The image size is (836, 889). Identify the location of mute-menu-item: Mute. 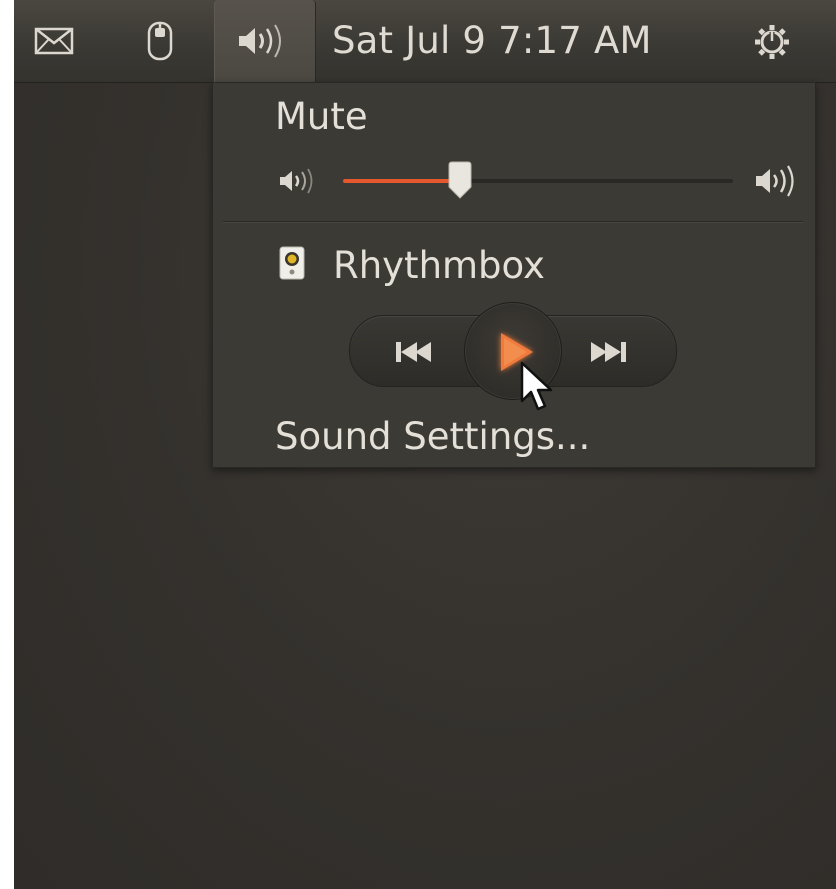
(321, 116).